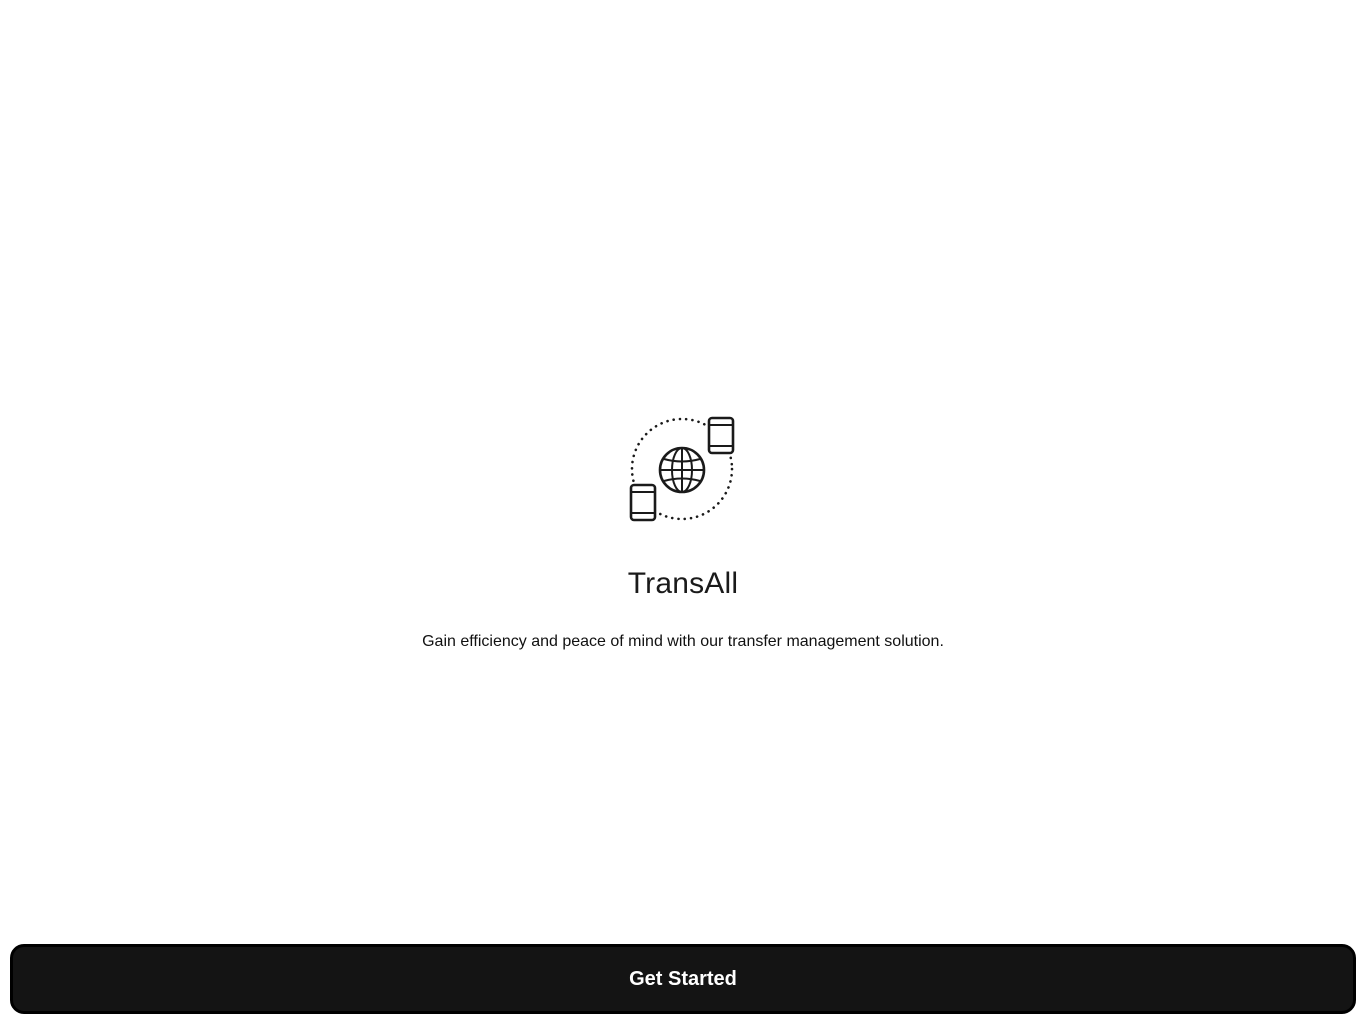  Describe the element at coordinates (683, 583) in the screenshot. I see `app-title: TransAll` at that location.